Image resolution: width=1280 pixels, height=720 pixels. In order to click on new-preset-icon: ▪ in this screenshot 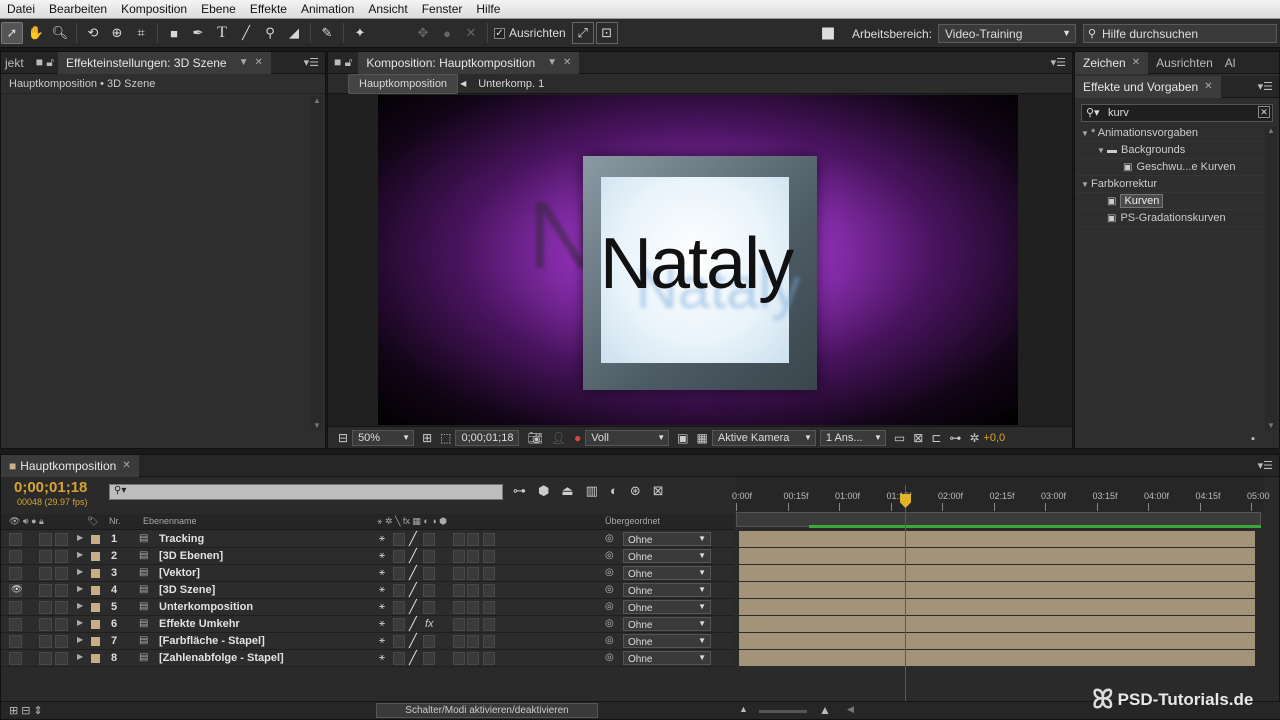, I will do `click(1253, 439)`.